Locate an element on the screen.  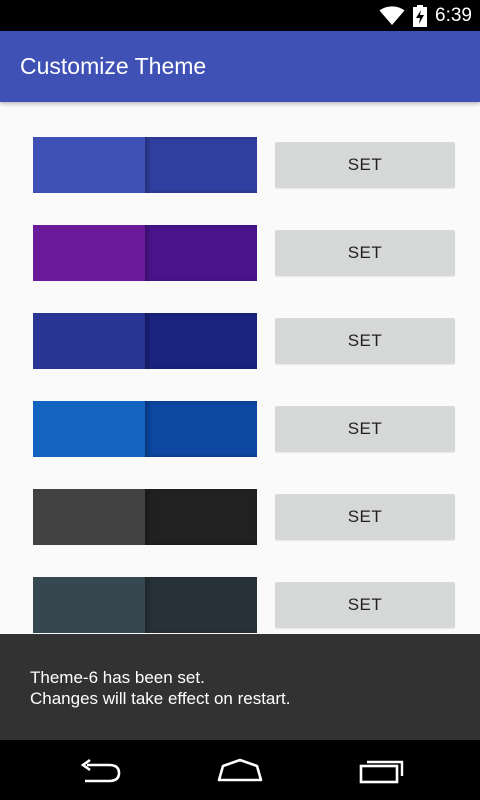
snackbar-message-line1: Theme-6 has been set. is located at coordinates (117, 677).